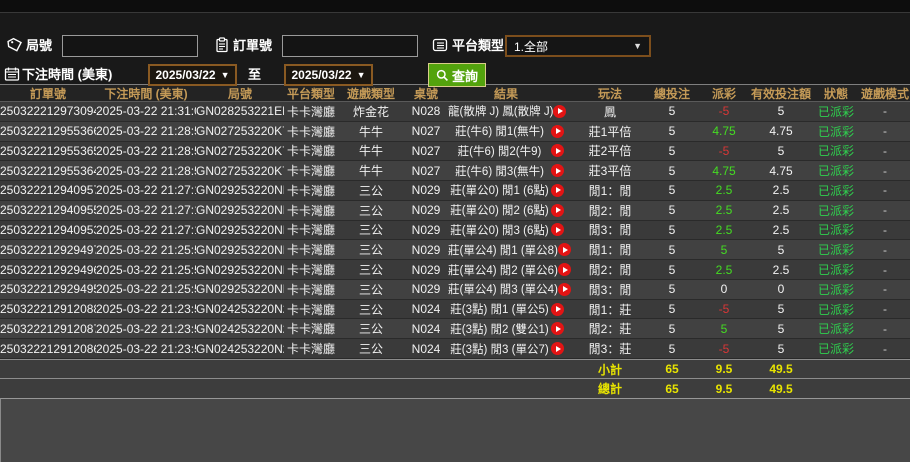  Describe the element at coordinates (426, 289) in the screenshot. I see `table-no-cell: N029` at that location.